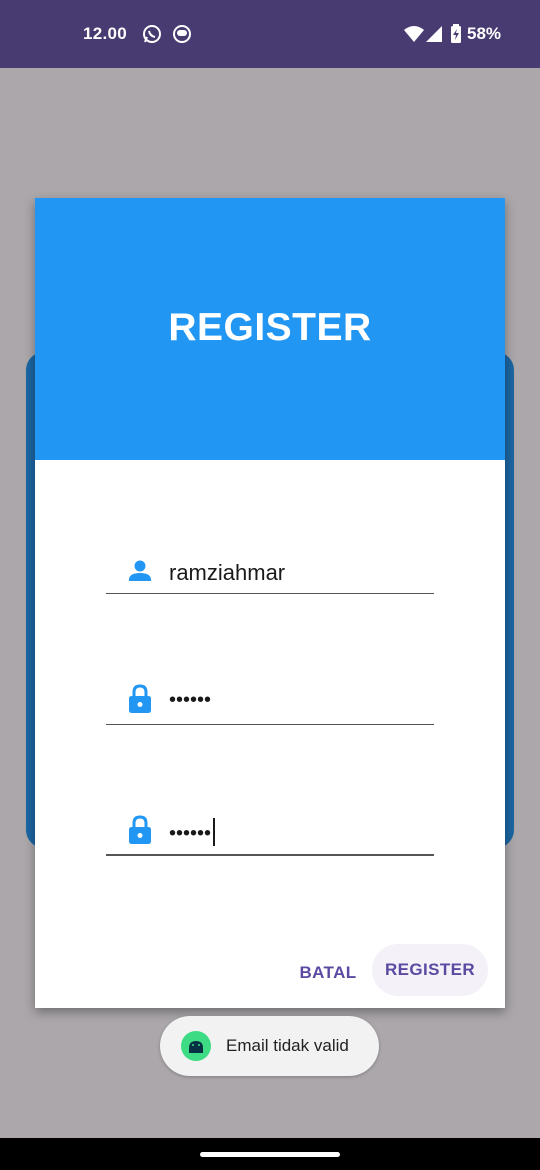 The width and height of the screenshot is (540, 1170). What do you see at coordinates (140, 571) in the screenshot?
I see `person-icon` at bounding box center [140, 571].